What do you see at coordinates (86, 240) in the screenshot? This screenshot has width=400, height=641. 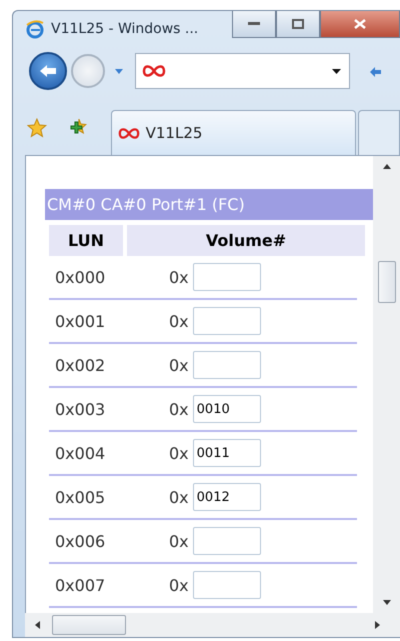 I see `column-header: LUN` at bounding box center [86, 240].